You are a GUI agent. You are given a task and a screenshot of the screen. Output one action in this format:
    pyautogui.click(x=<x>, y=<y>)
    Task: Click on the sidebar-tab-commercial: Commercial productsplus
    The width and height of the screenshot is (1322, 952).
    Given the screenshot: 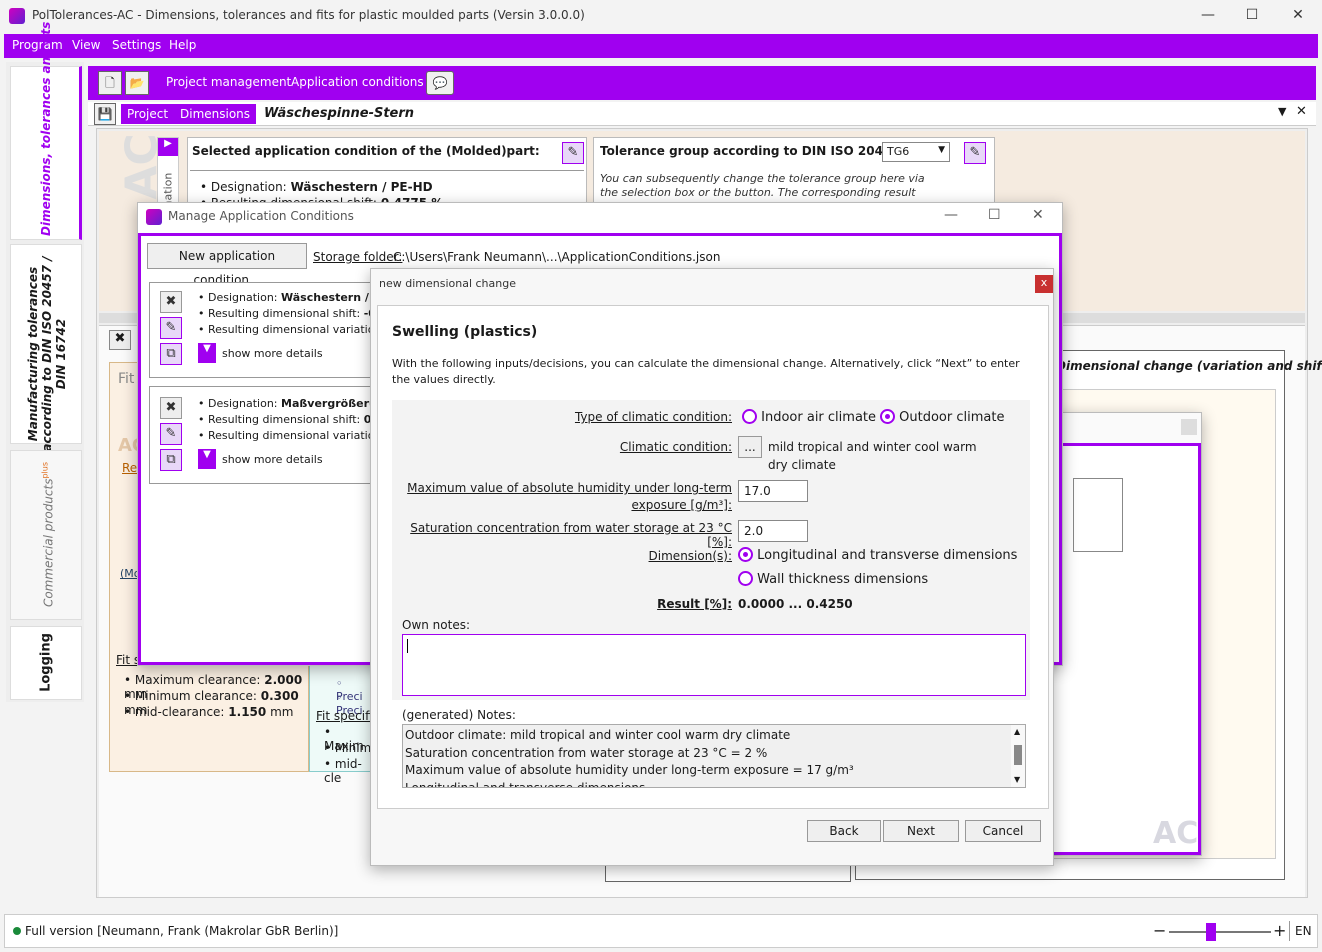 What is the action you would take?
    pyautogui.click(x=46, y=535)
    